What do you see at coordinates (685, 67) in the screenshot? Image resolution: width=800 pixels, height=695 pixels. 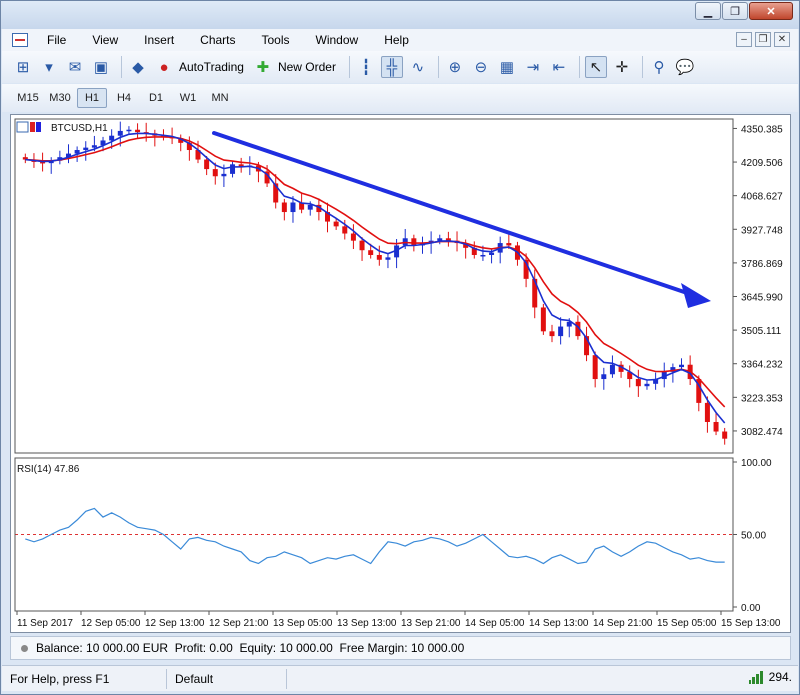 I see `chat-icon: 💬` at bounding box center [685, 67].